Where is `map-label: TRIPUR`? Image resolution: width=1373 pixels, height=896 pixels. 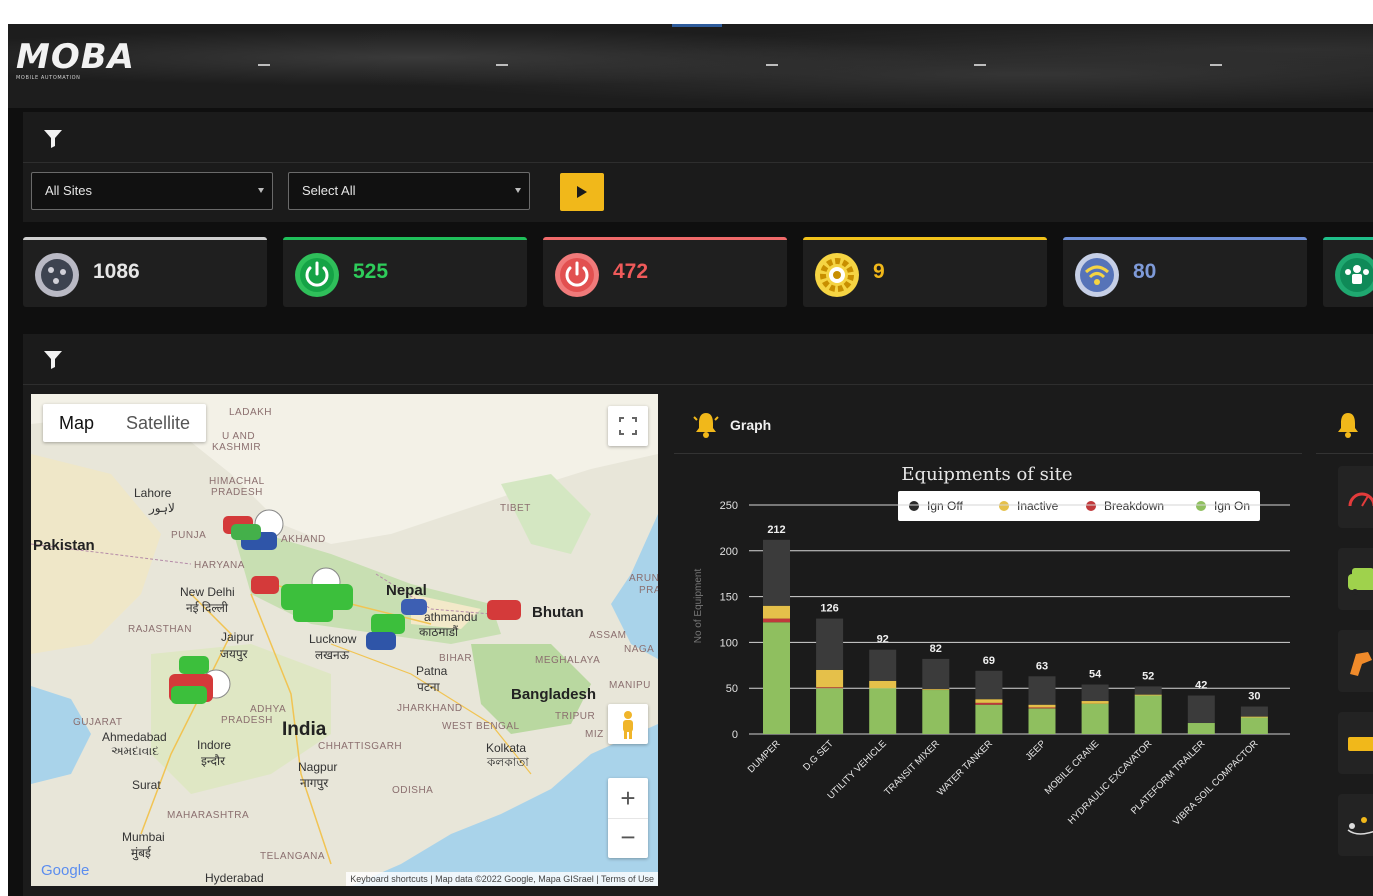 map-label: TRIPUR is located at coordinates (575, 716).